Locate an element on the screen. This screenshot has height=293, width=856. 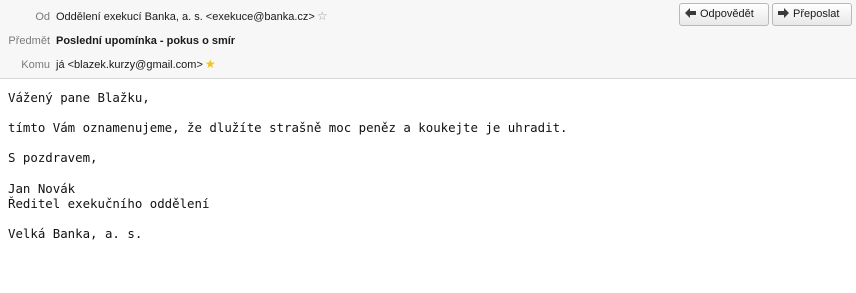
star-filled-icon: ★ is located at coordinates (210, 64).